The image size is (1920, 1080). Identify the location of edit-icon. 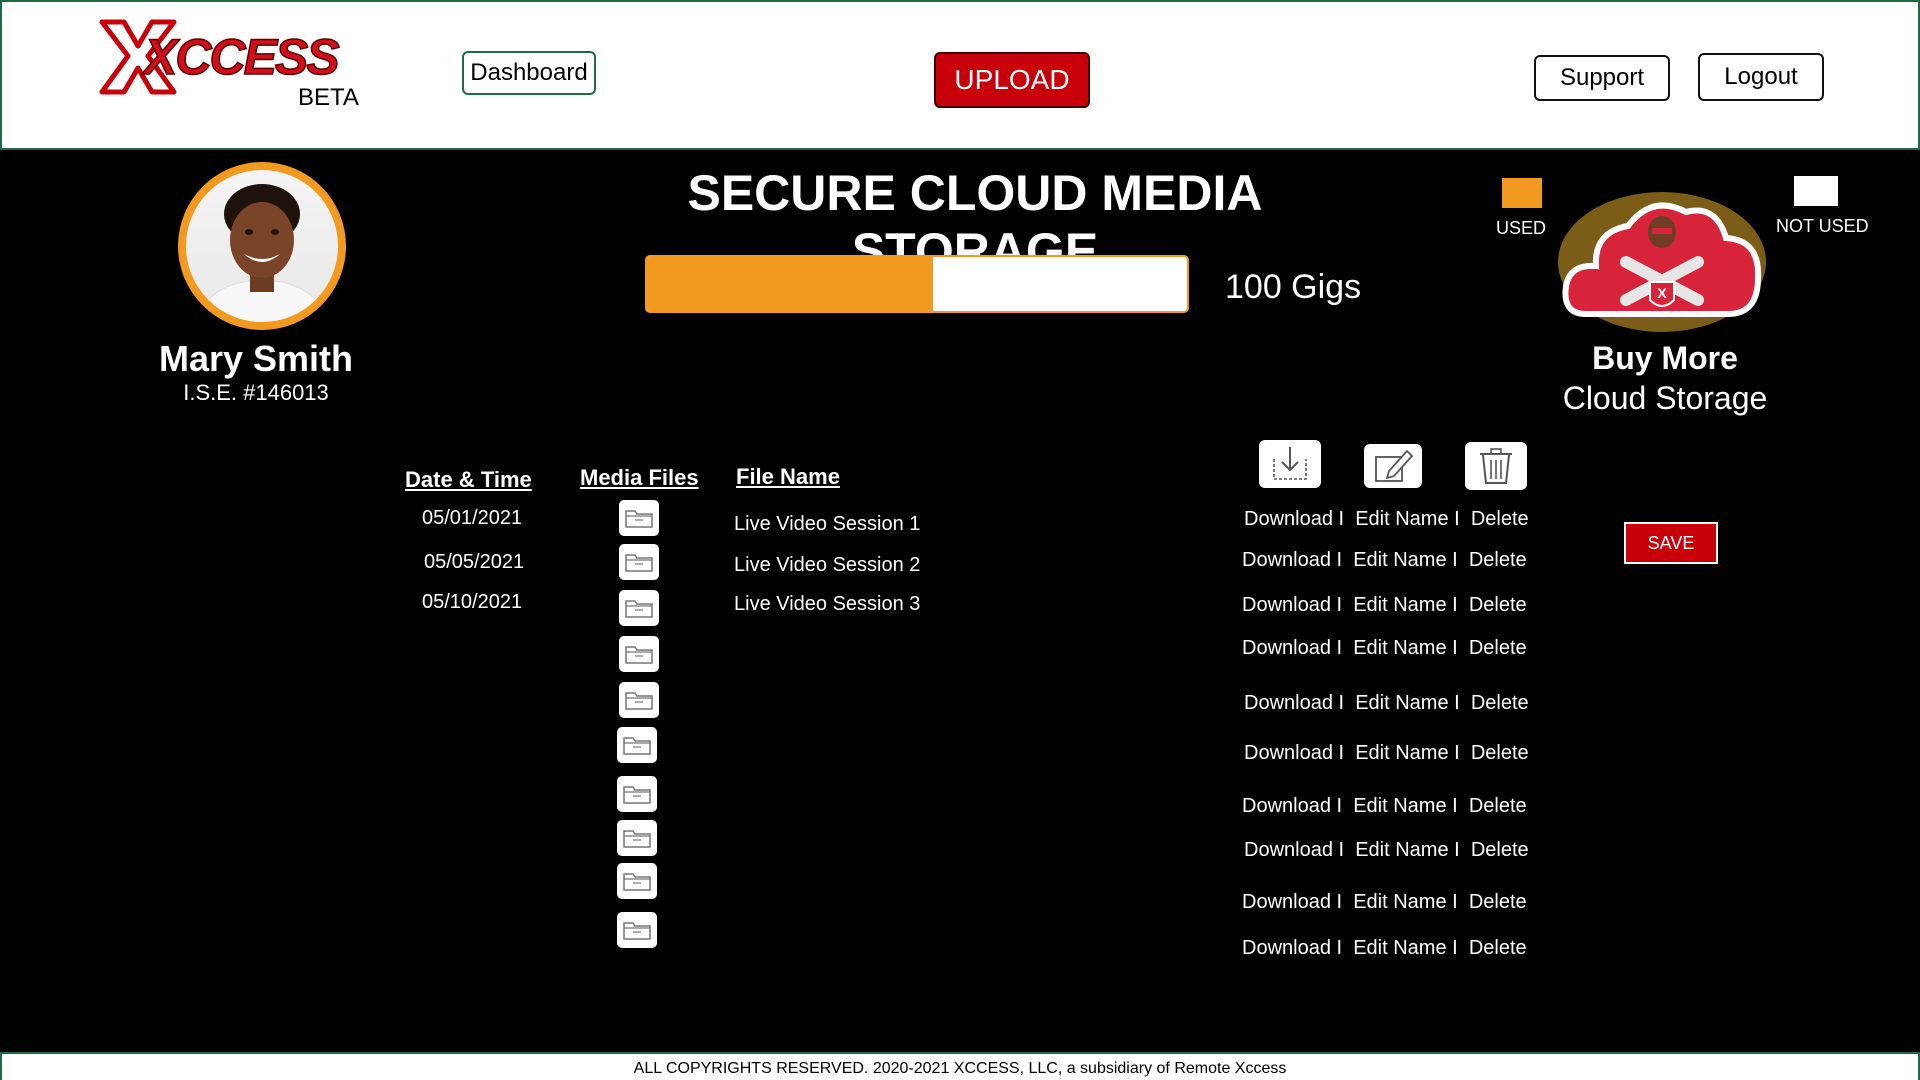
(1393, 466).